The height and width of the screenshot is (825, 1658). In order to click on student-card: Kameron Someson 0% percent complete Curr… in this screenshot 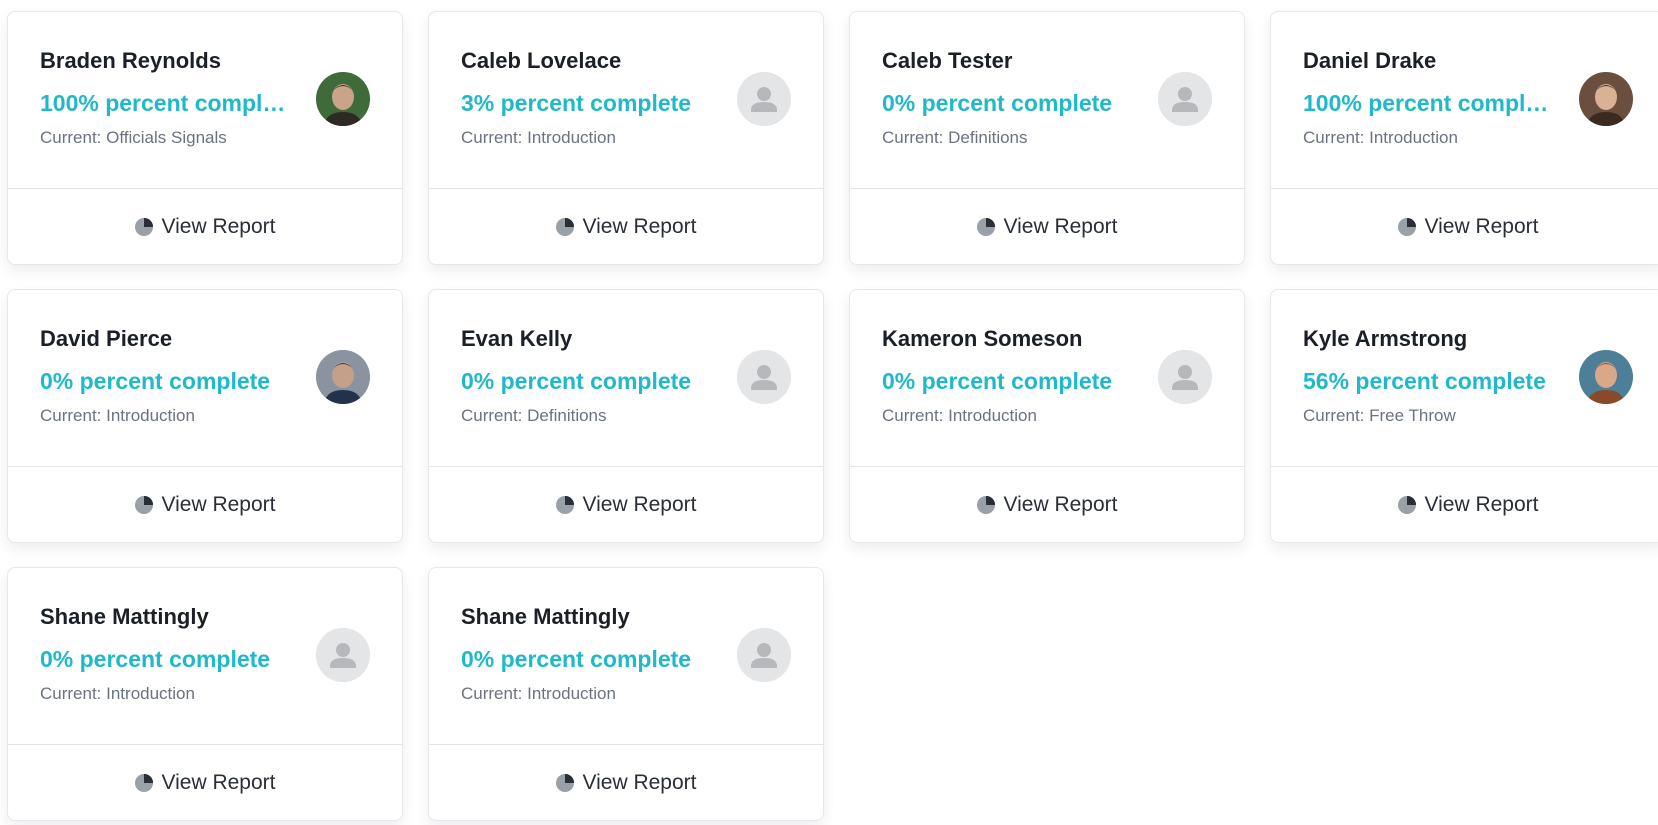, I will do `click(1047, 416)`.